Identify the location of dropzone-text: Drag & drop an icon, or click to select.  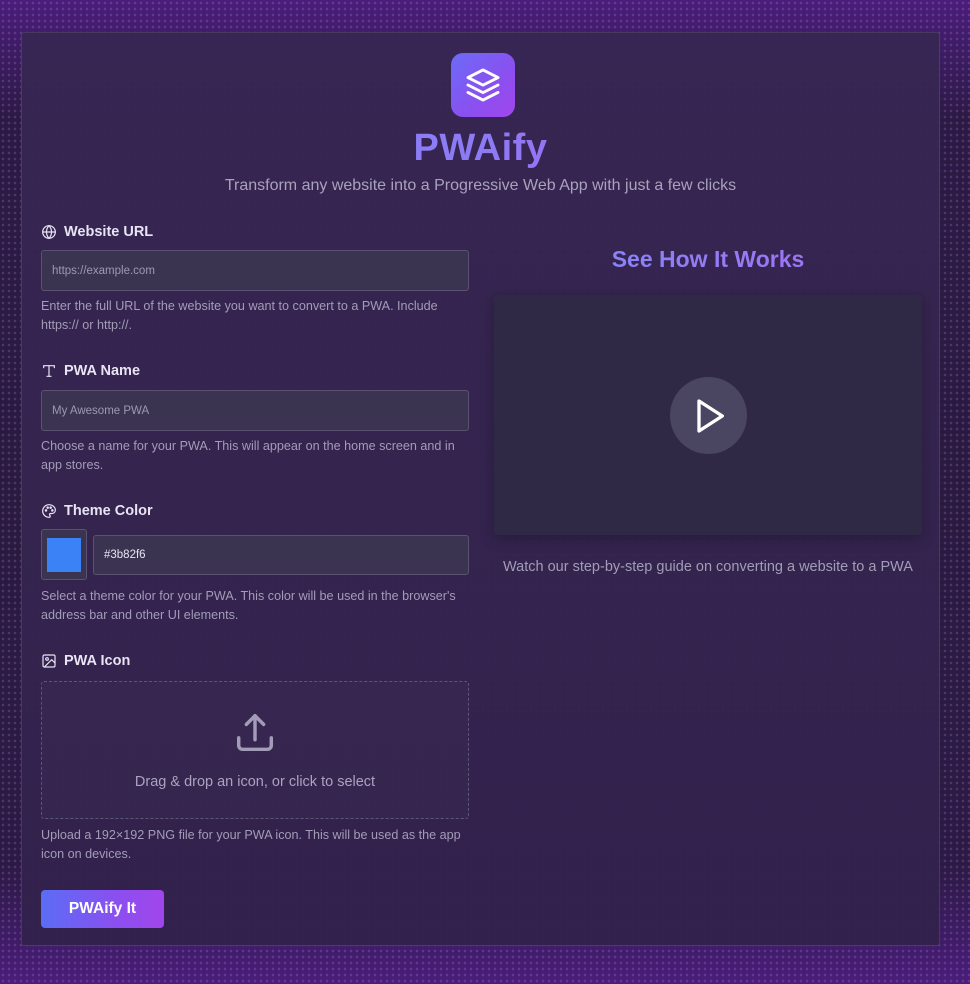
(255, 782).